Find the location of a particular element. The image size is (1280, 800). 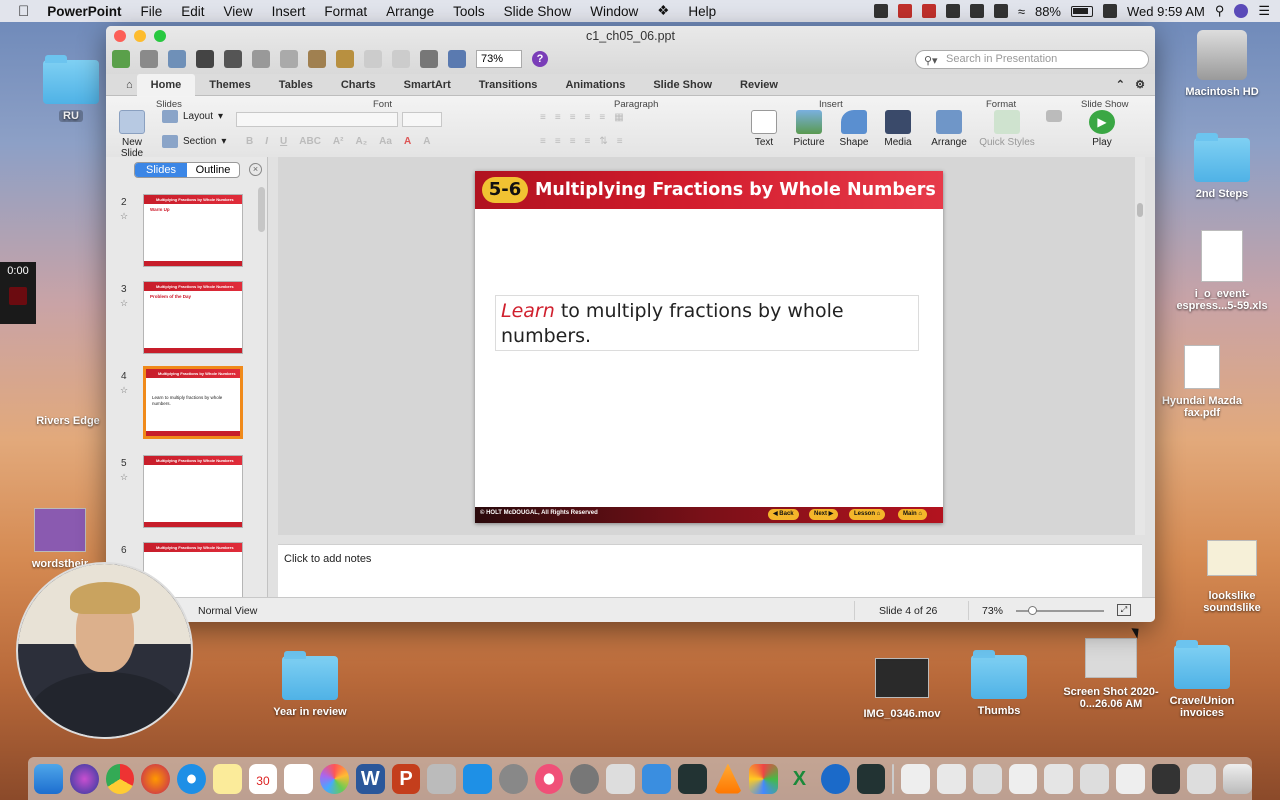

tab-slides: Slides is located at coordinates (161, 170).